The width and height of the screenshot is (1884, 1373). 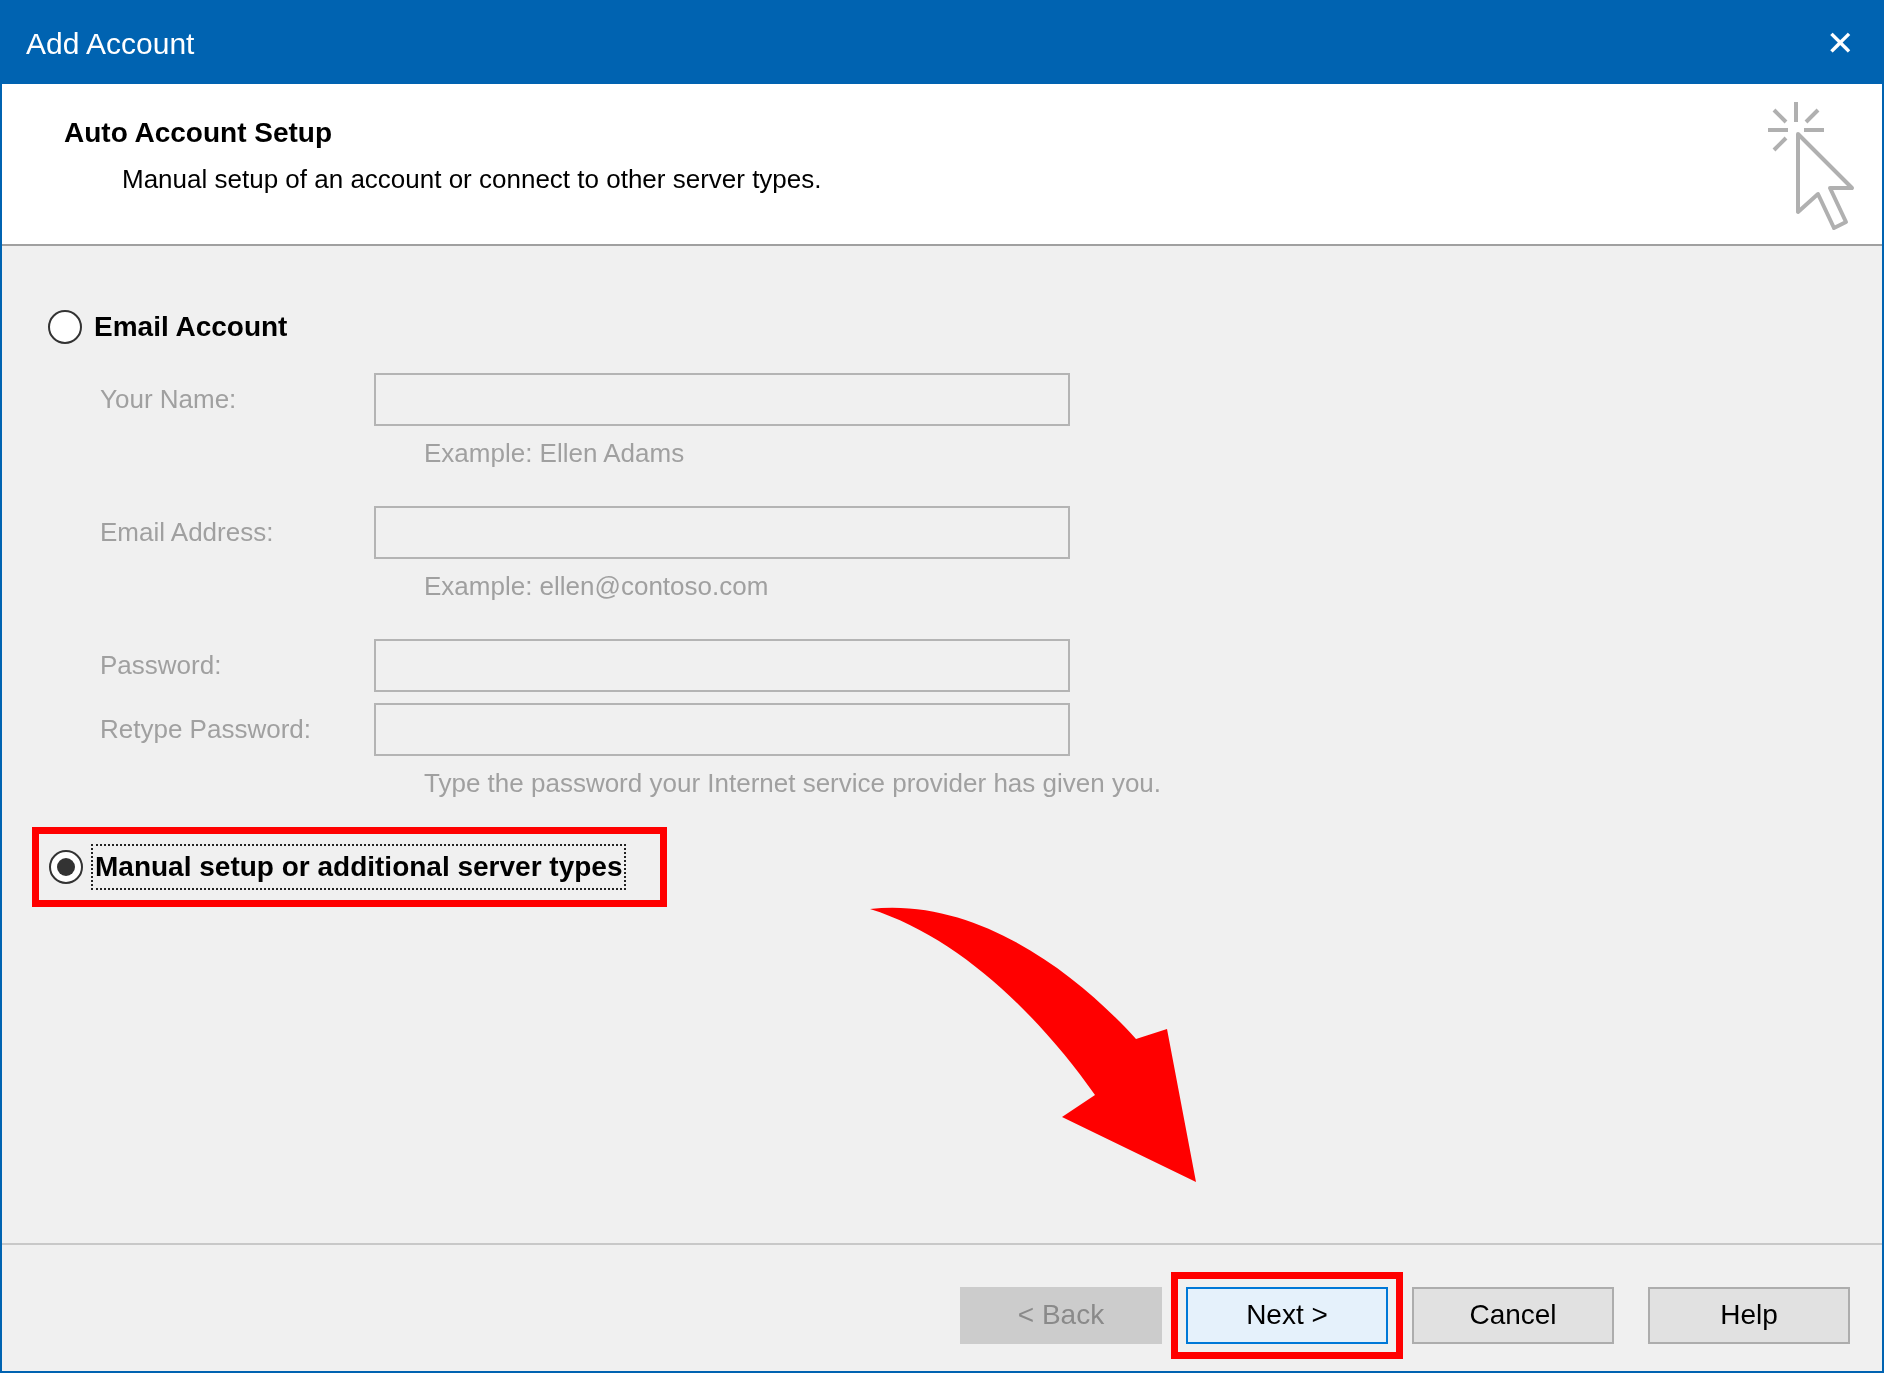 I want to click on header-title: Auto Account Setup, so click(x=199, y=133).